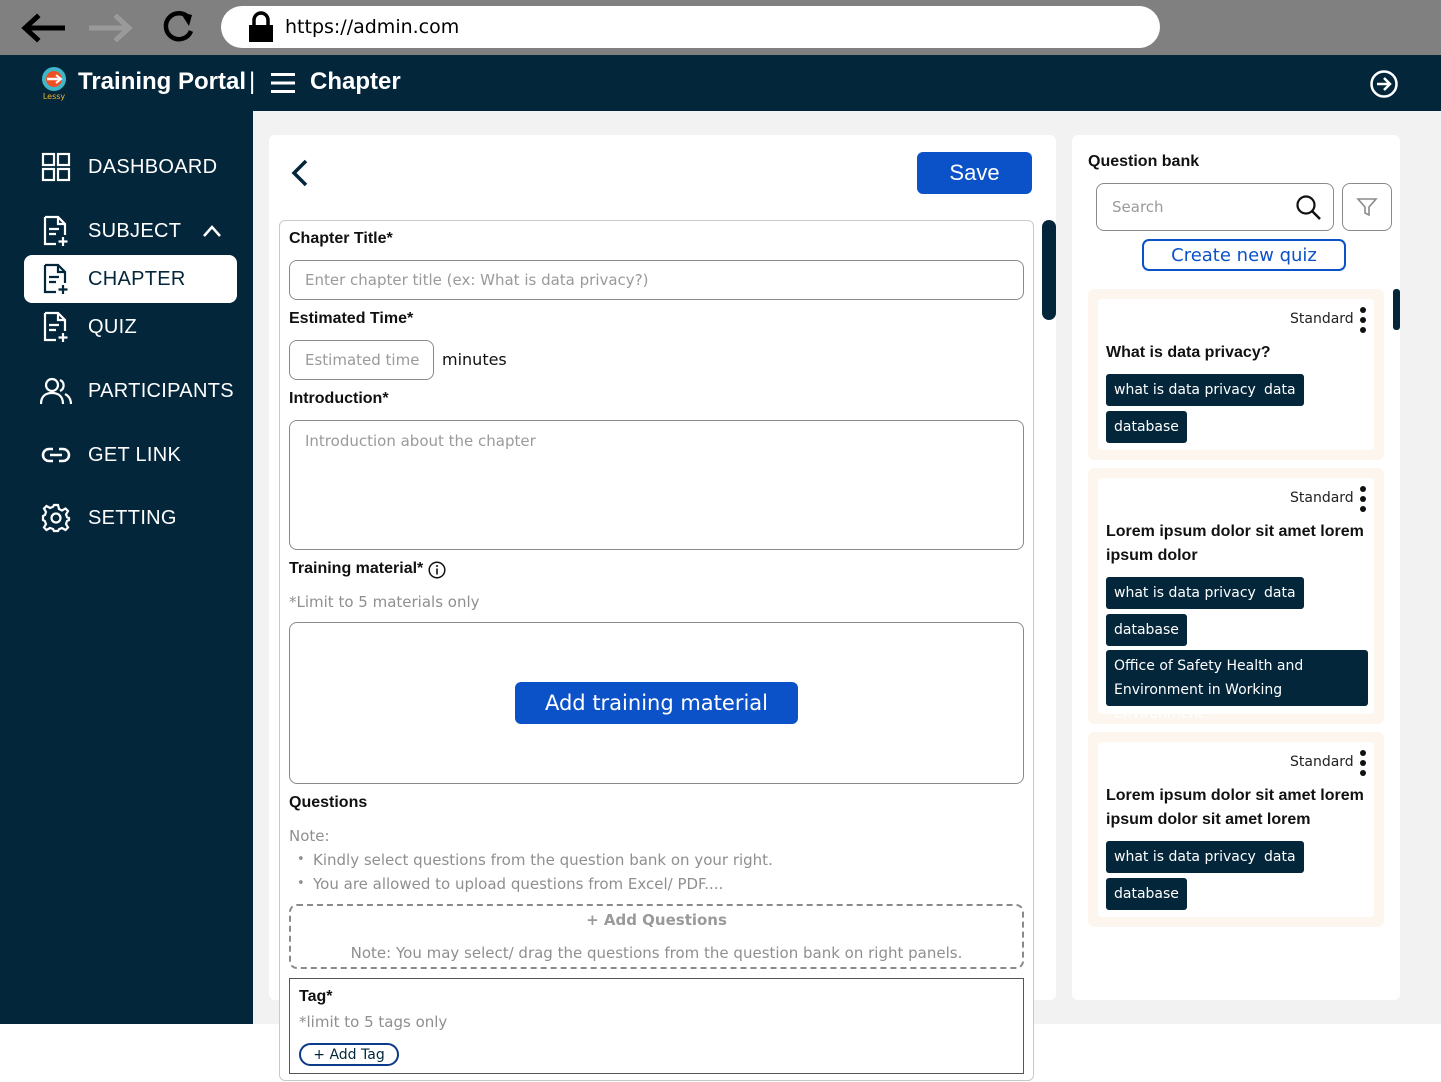 The height and width of the screenshot is (1082, 1441). I want to click on page-title: Chapter, so click(355, 81).